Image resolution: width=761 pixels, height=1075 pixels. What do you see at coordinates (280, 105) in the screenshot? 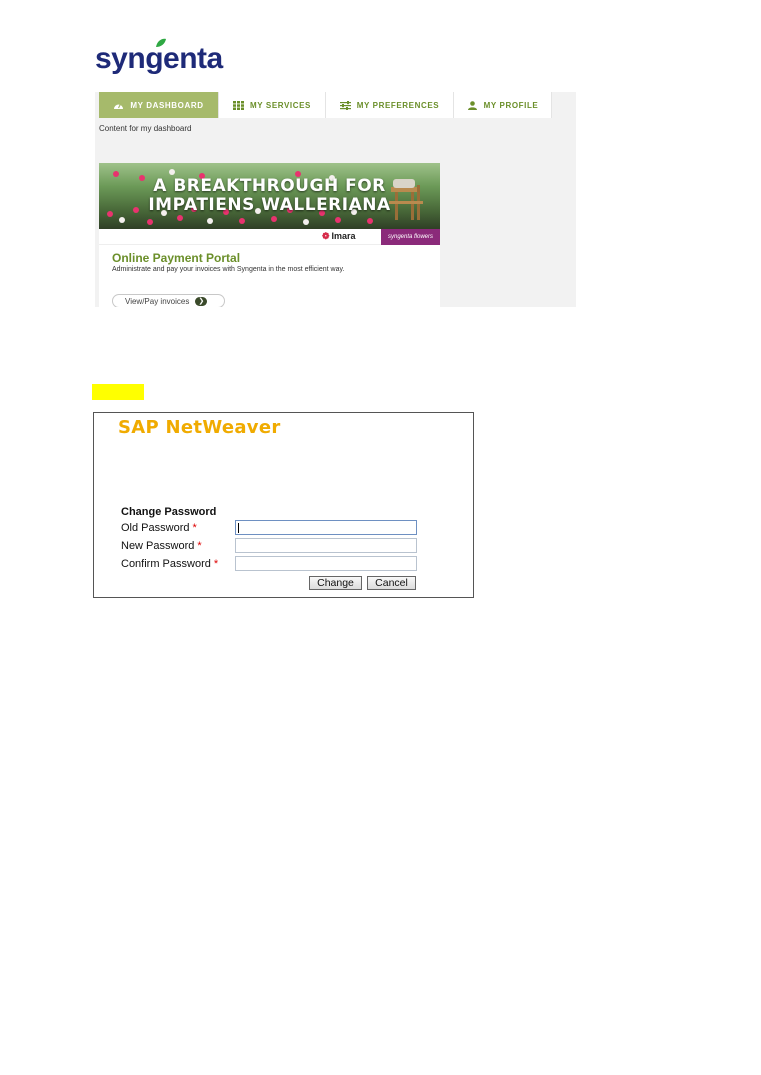
I see `tab-label: MY SERVICES` at bounding box center [280, 105].